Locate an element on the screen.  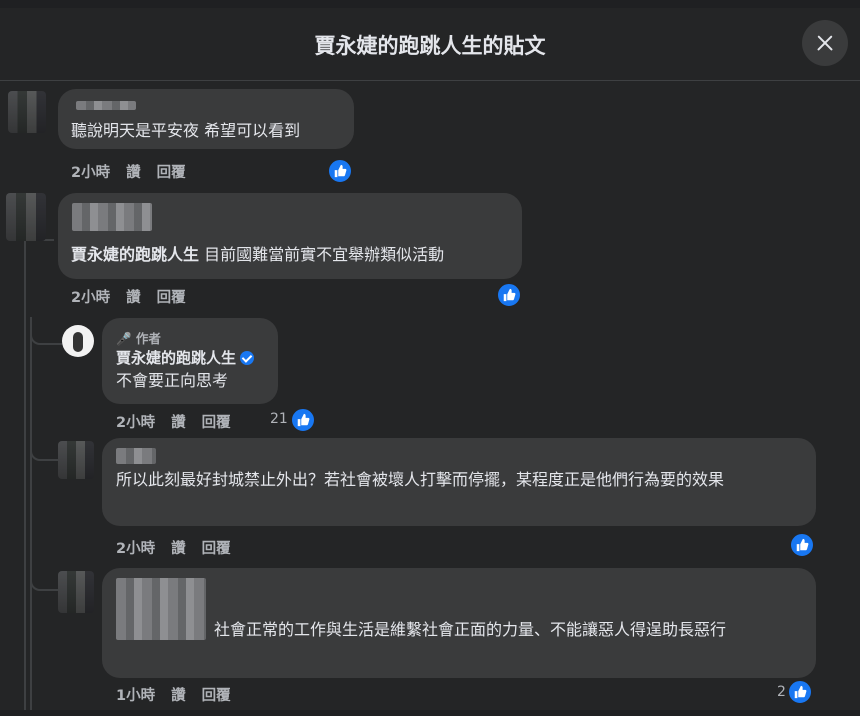
comment-time: 1小時 is located at coordinates (136, 696).